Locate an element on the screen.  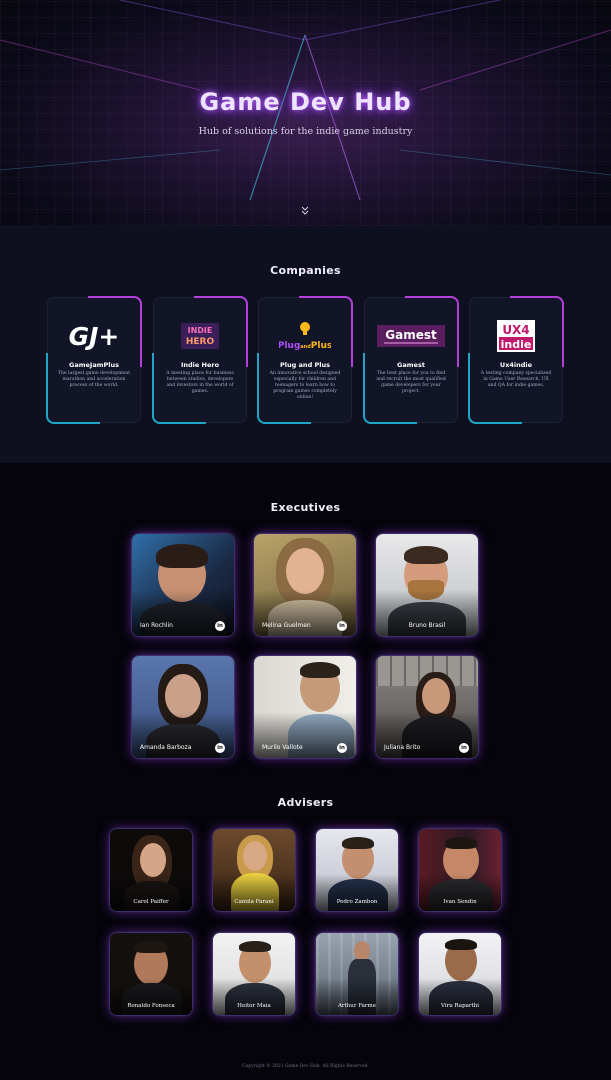
indie-hero-logo: INDIE HERO is located at coordinates (200, 336).